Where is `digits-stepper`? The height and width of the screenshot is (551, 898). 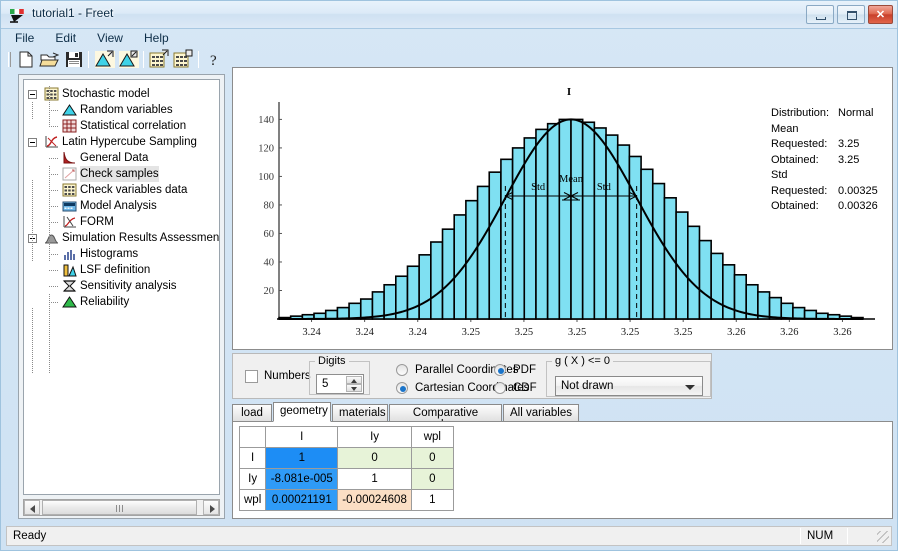 digits-stepper is located at coordinates (354, 384).